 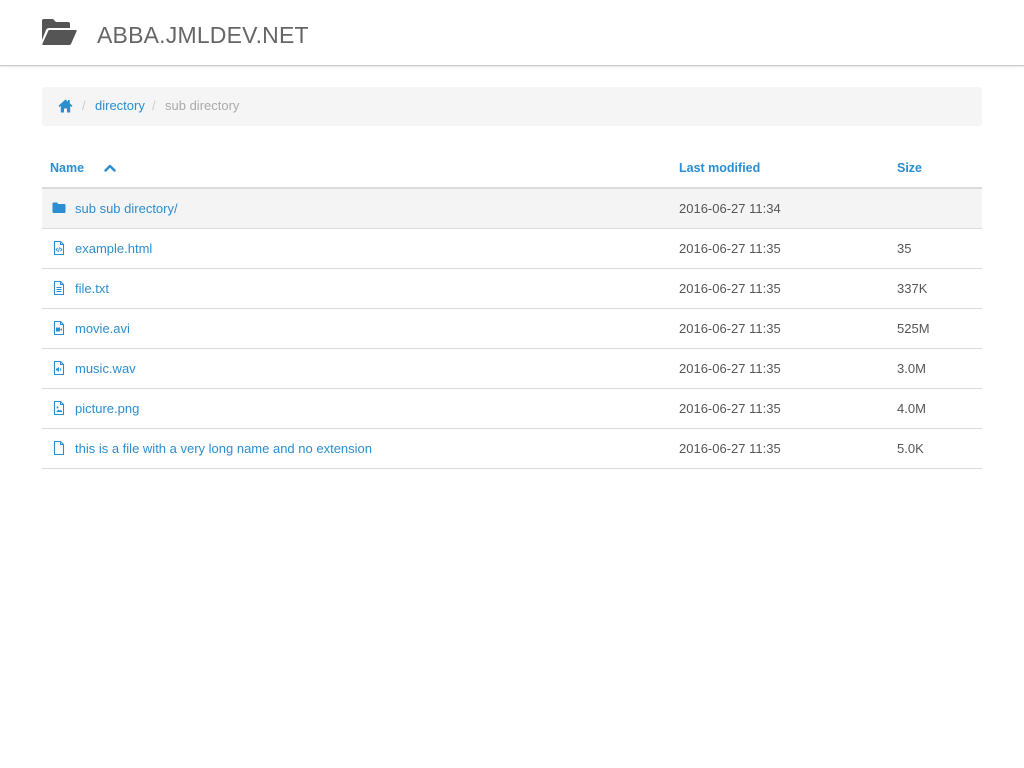 What do you see at coordinates (909, 168) in the screenshot?
I see `sort-by-size-header: Size` at bounding box center [909, 168].